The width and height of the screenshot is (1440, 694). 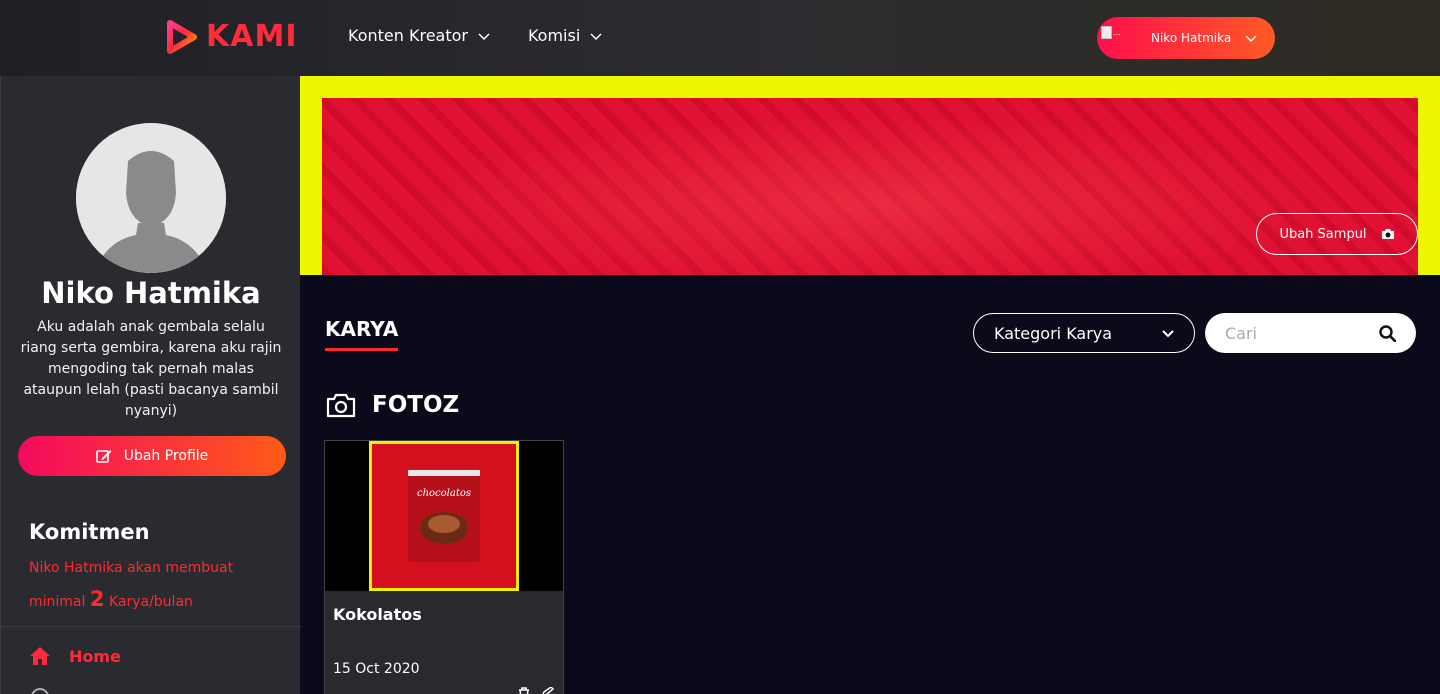 I want to click on kami-logo: KAMI, so click(x=231, y=36).